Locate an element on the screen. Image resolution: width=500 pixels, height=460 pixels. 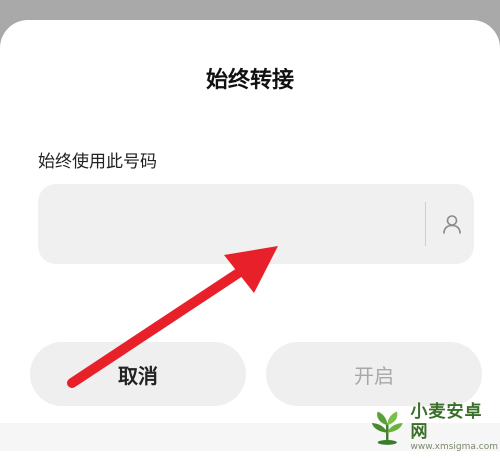
field-label: 始终使用此号码 is located at coordinates (97, 162).